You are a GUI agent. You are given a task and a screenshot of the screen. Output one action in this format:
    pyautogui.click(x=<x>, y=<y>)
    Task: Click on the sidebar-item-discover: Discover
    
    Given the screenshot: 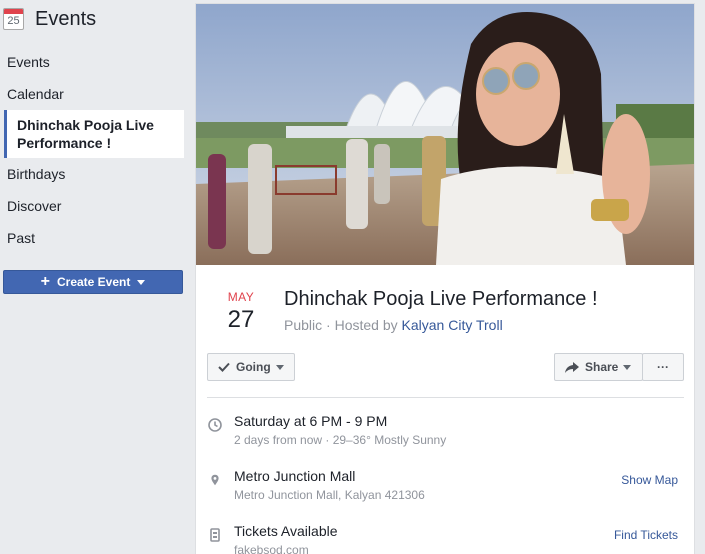 What is the action you would take?
    pyautogui.click(x=95, y=206)
    